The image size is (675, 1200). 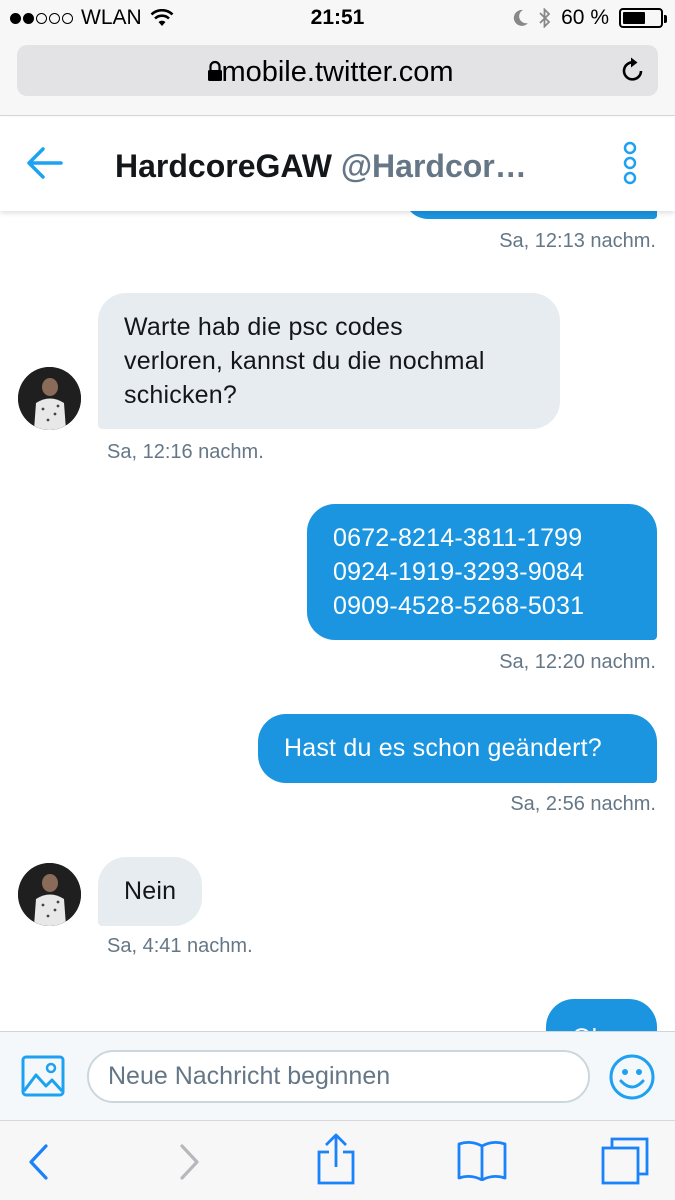 I want to click on back-arrow-icon, so click(x=45, y=163).